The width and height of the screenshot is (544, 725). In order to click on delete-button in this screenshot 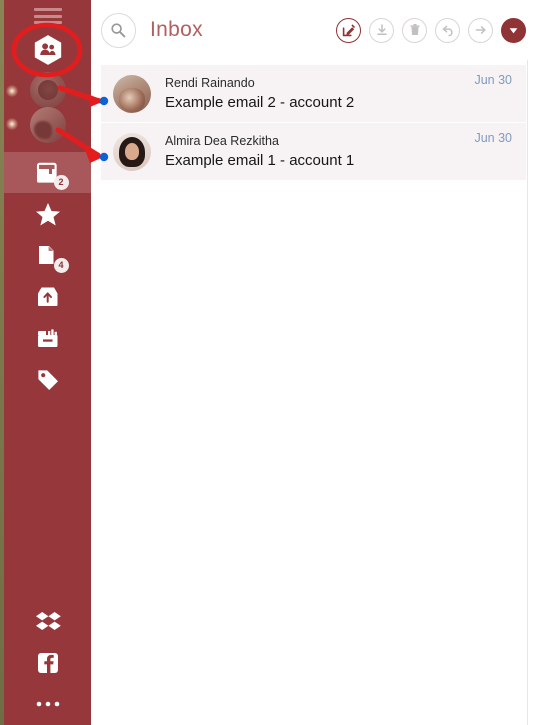, I will do `click(414, 30)`.